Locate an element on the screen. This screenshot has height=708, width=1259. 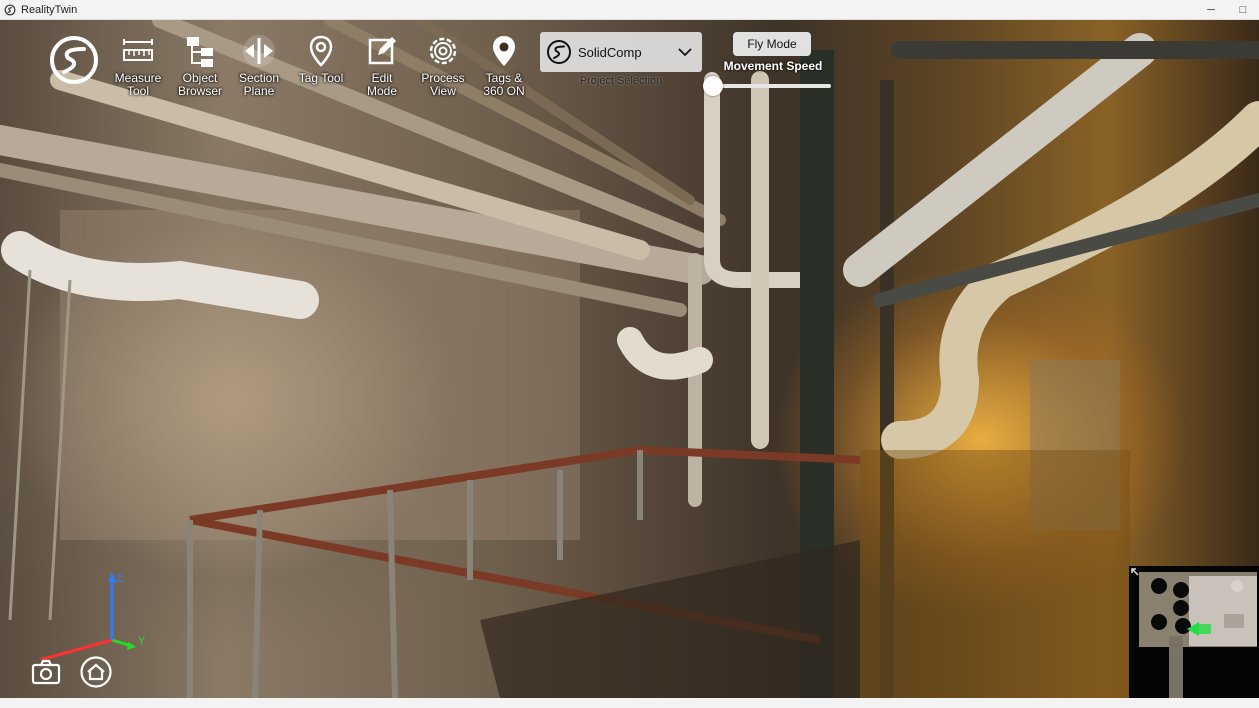
measure-tool-label-2: Tool is located at coordinates (137, 91).